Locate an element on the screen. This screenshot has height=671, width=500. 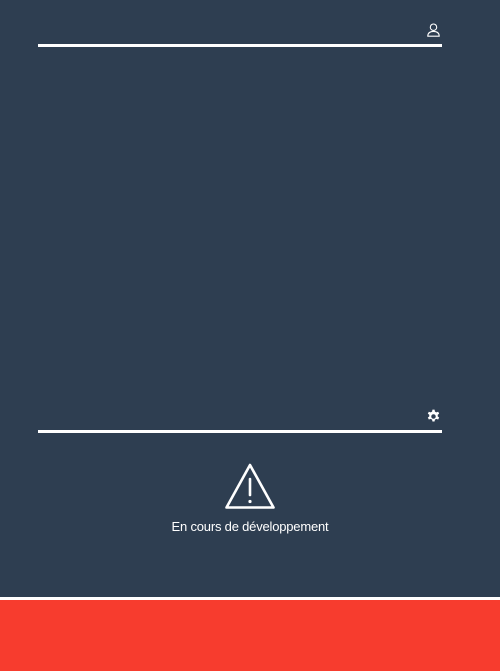
bottom-section-header is located at coordinates (240, 417).